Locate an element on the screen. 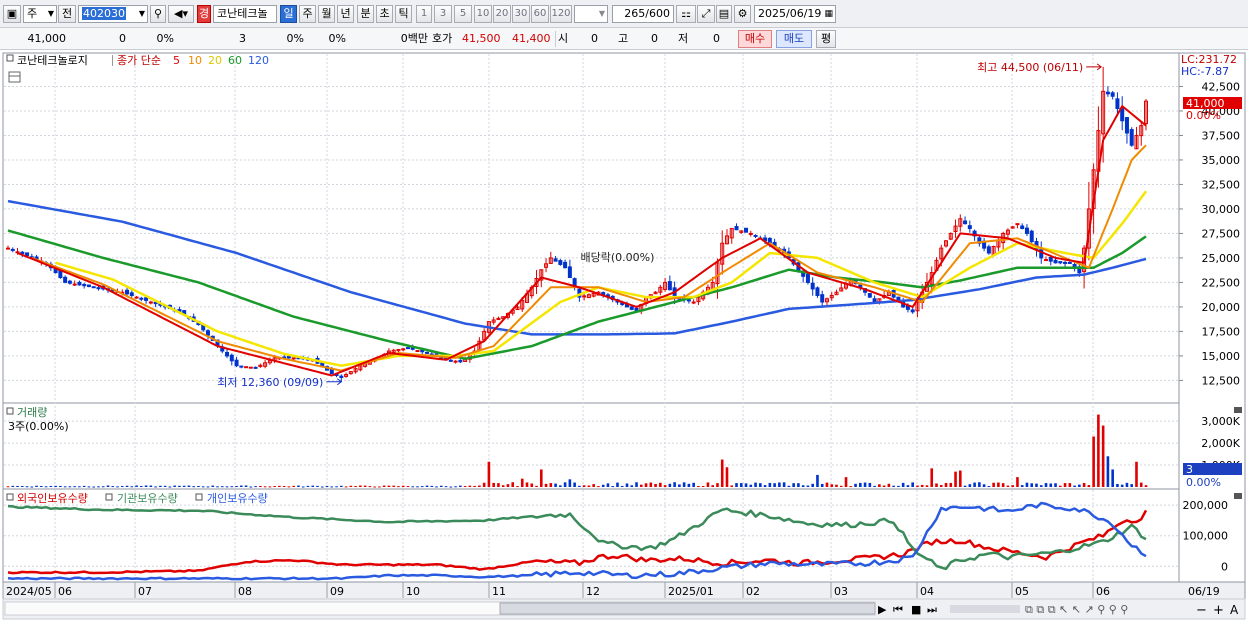 The height and width of the screenshot is (621, 1248). stock-name-field: 코난테크놀 is located at coordinates (245, 14).